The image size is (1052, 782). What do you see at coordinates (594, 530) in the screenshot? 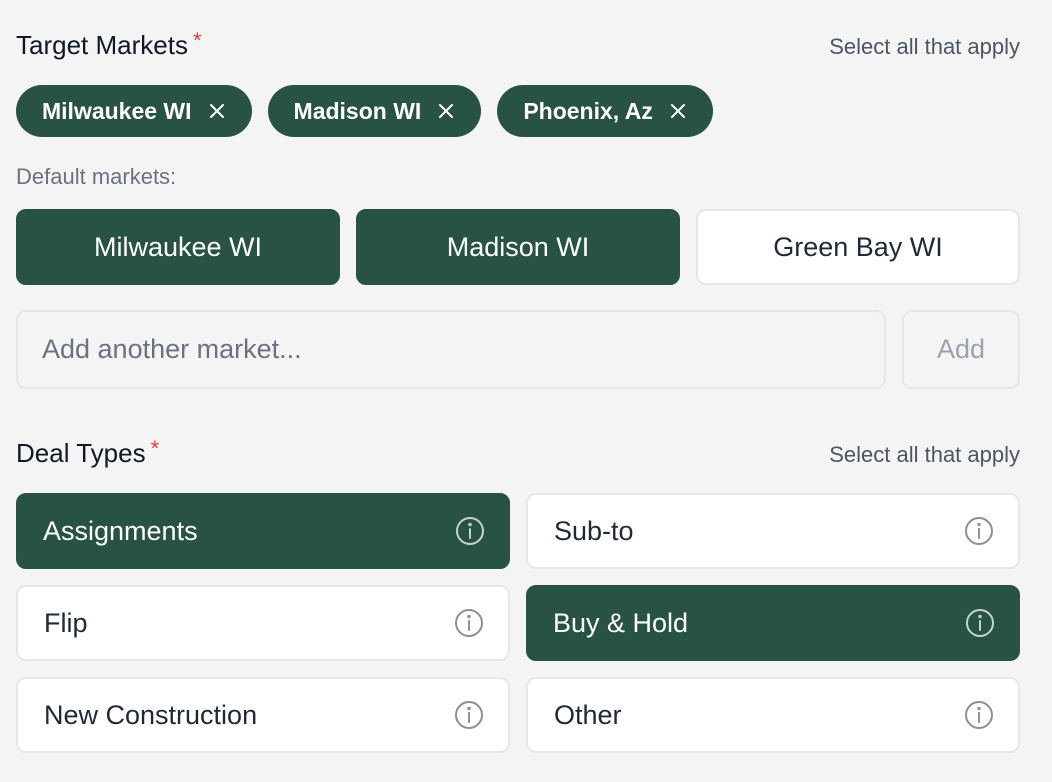
I see `deal-option-label: Sub-to` at bounding box center [594, 530].